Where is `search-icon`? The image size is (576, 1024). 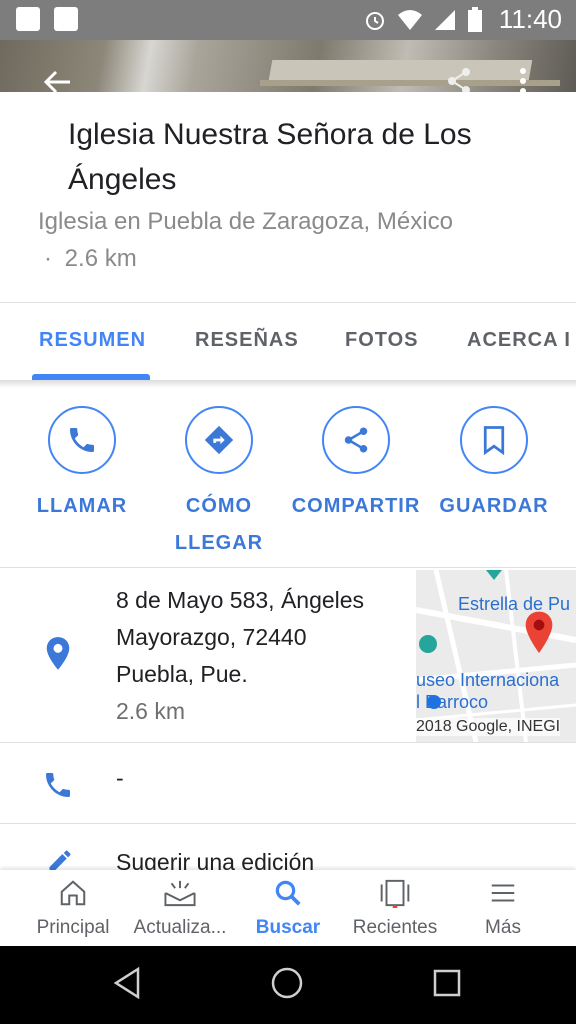 search-icon is located at coordinates (288, 893).